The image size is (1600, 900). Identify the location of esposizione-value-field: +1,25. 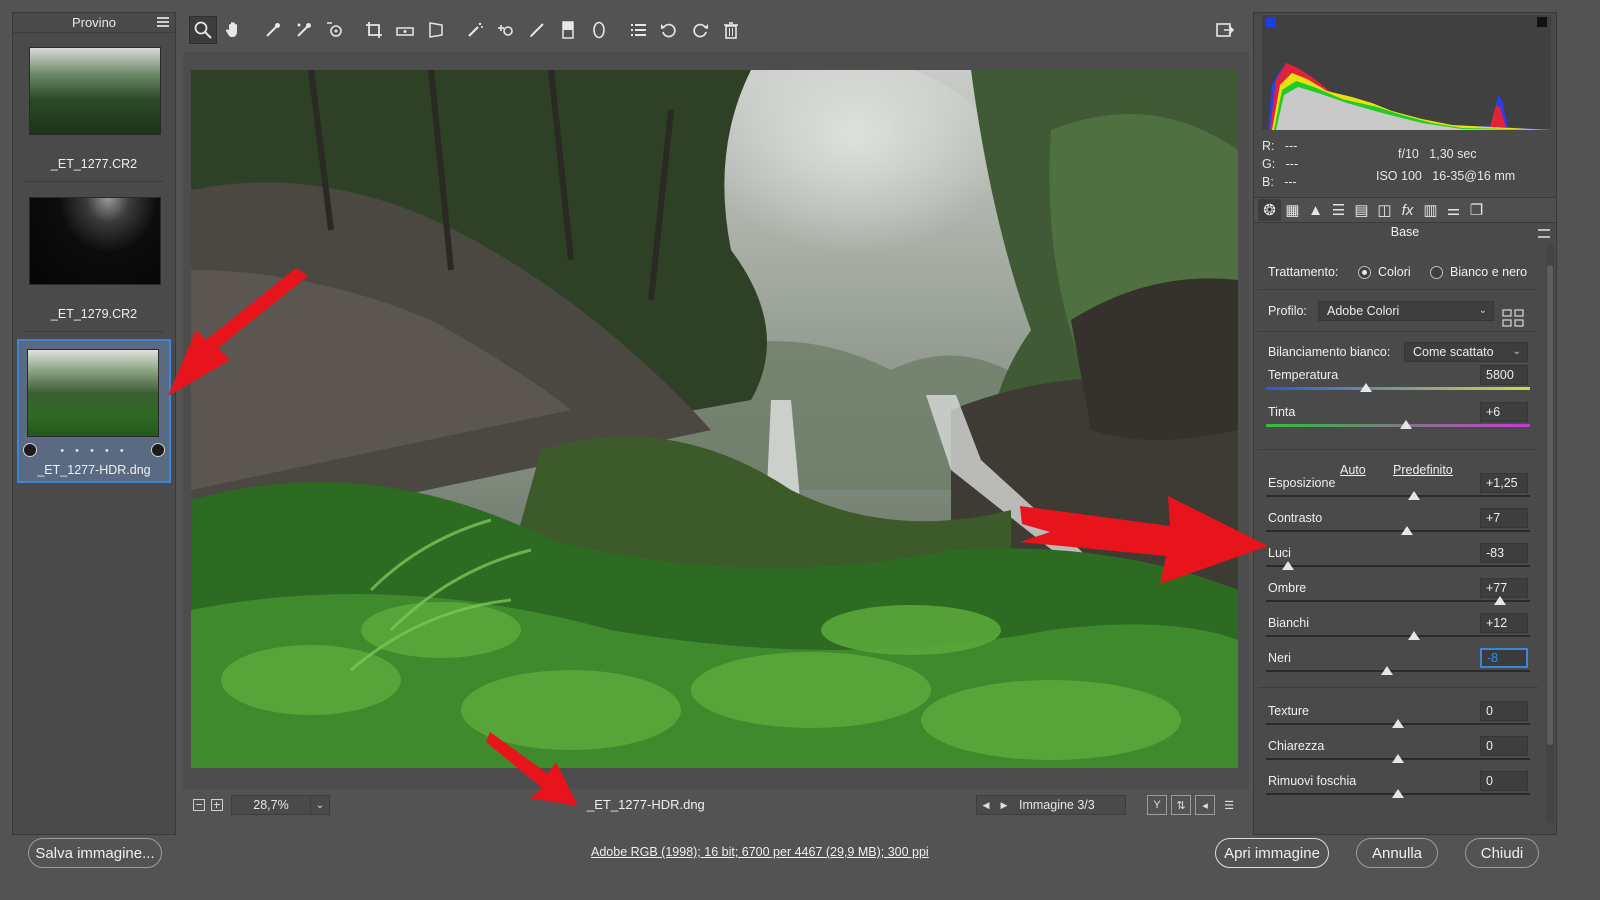
(1504, 483).